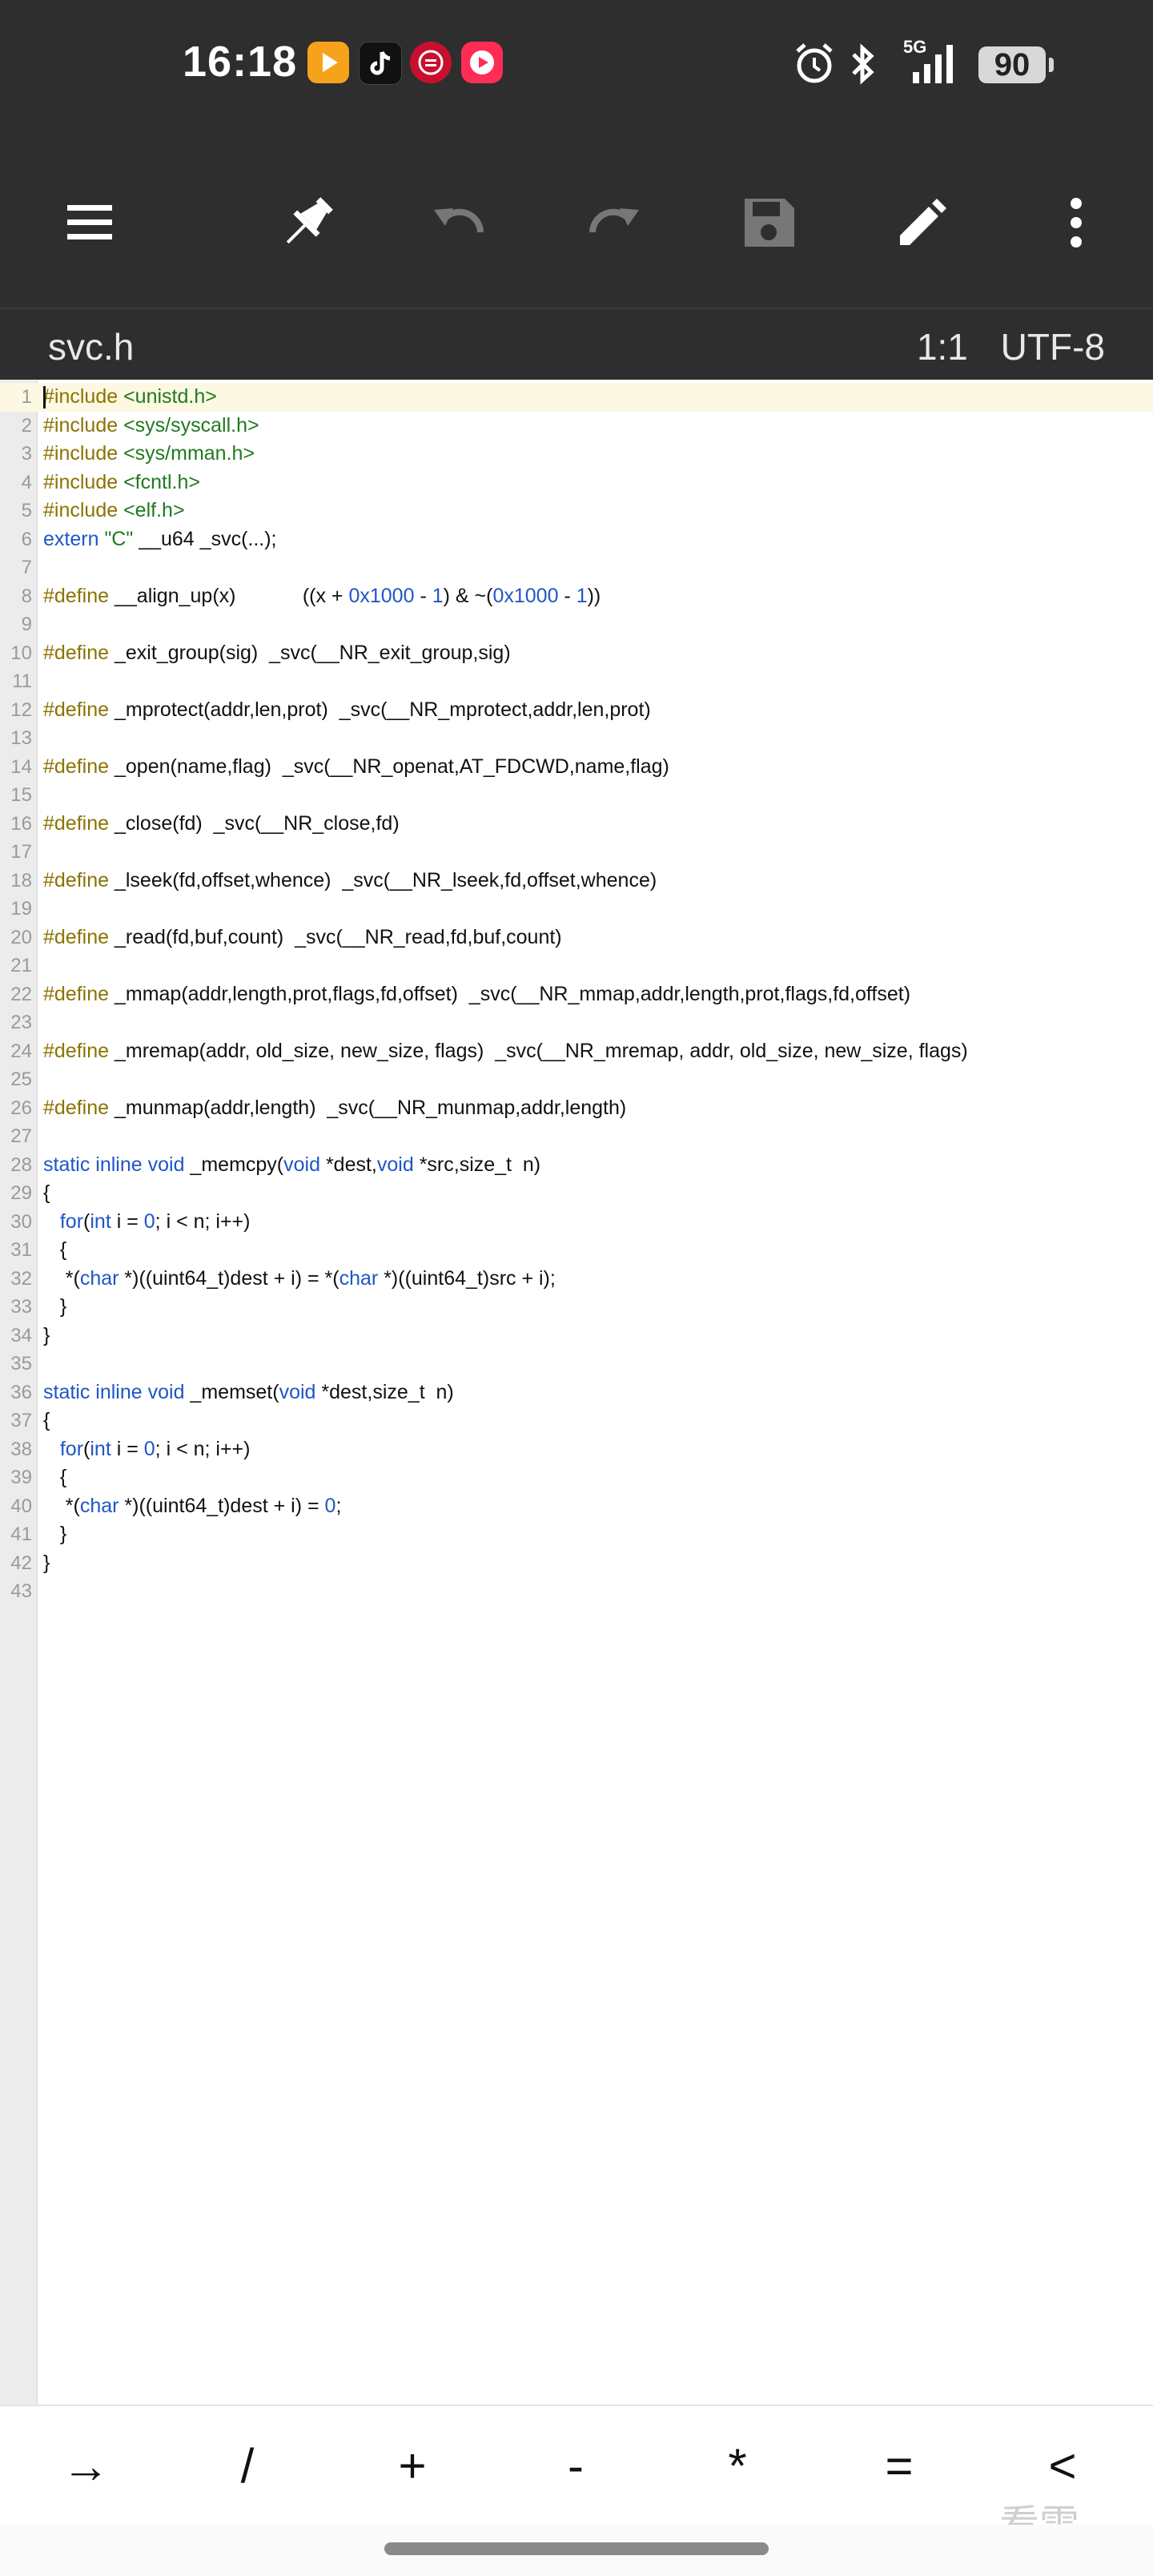  I want to click on line-number: 18, so click(21, 880).